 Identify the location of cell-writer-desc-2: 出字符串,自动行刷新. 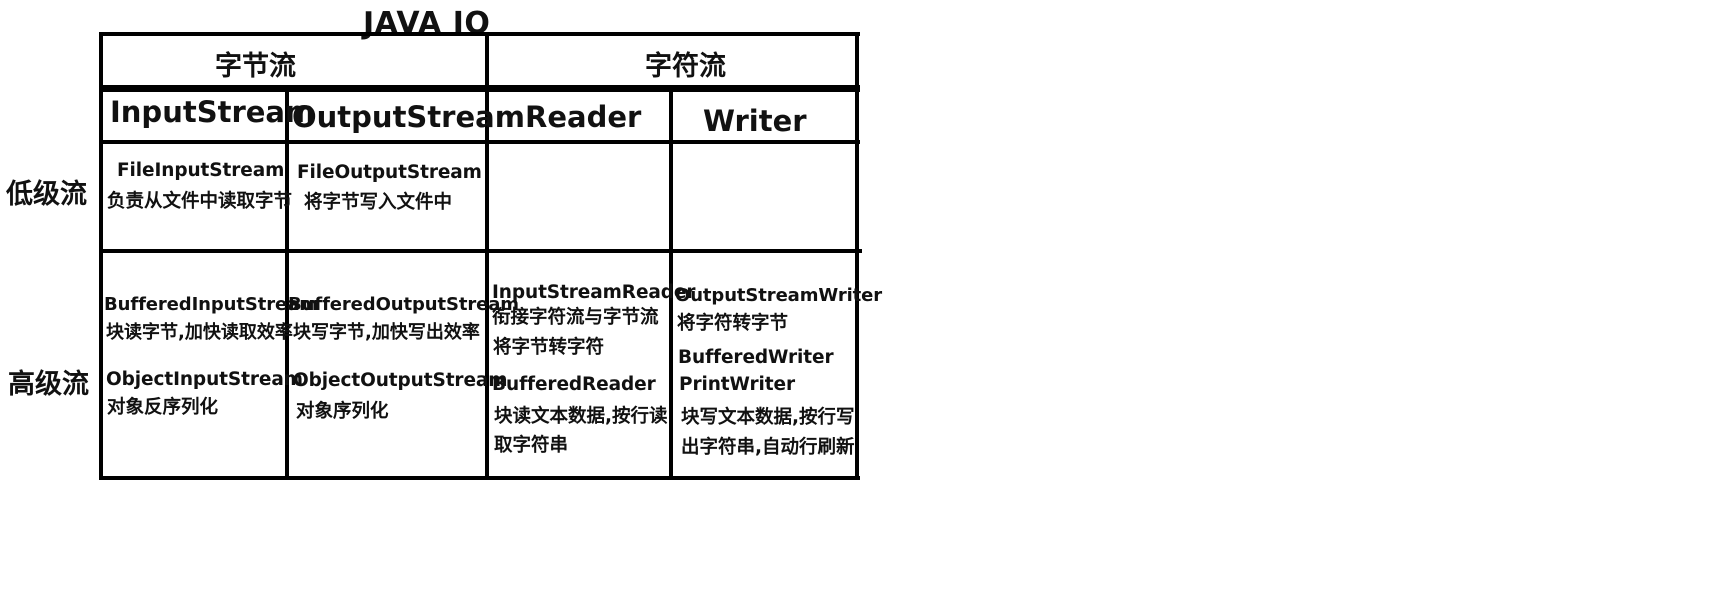
(768, 447).